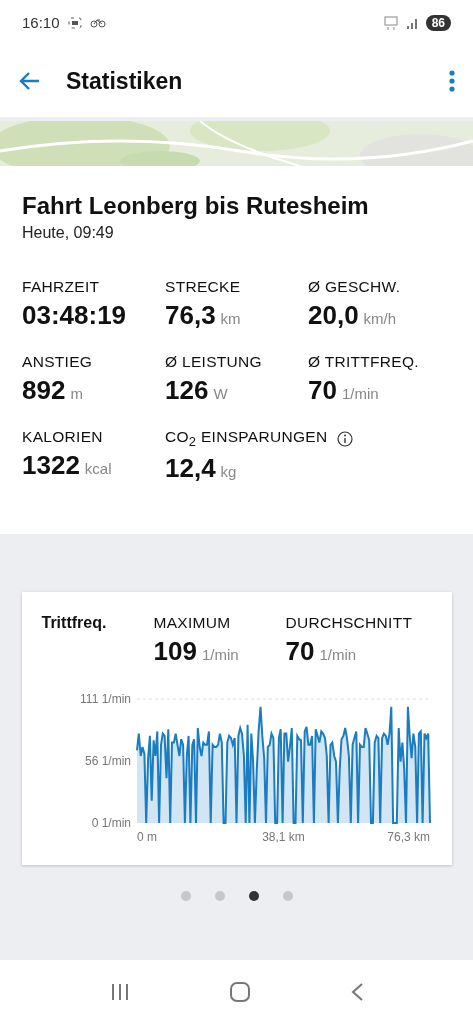  What do you see at coordinates (411, 22) in the screenshot?
I see `signal-icon` at bounding box center [411, 22].